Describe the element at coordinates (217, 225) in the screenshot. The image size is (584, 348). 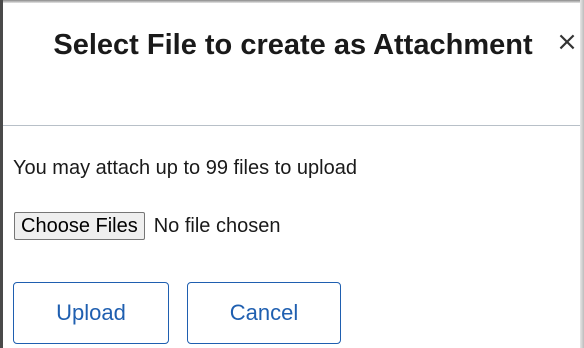
I see `file-status-text: No file chosen` at that location.